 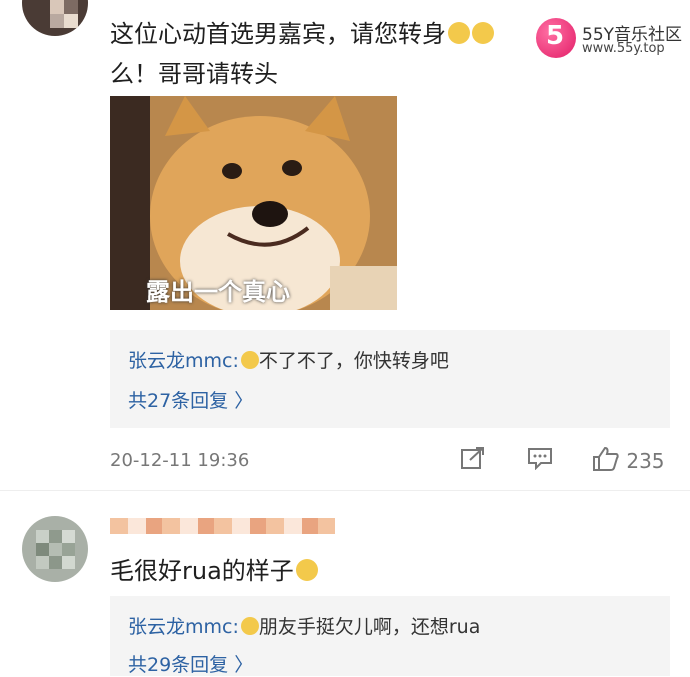 What do you see at coordinates (190, 663) in the screenshot?
I see `reply-count-link: 共29条回复 〉` at bounding box center [190, 663].